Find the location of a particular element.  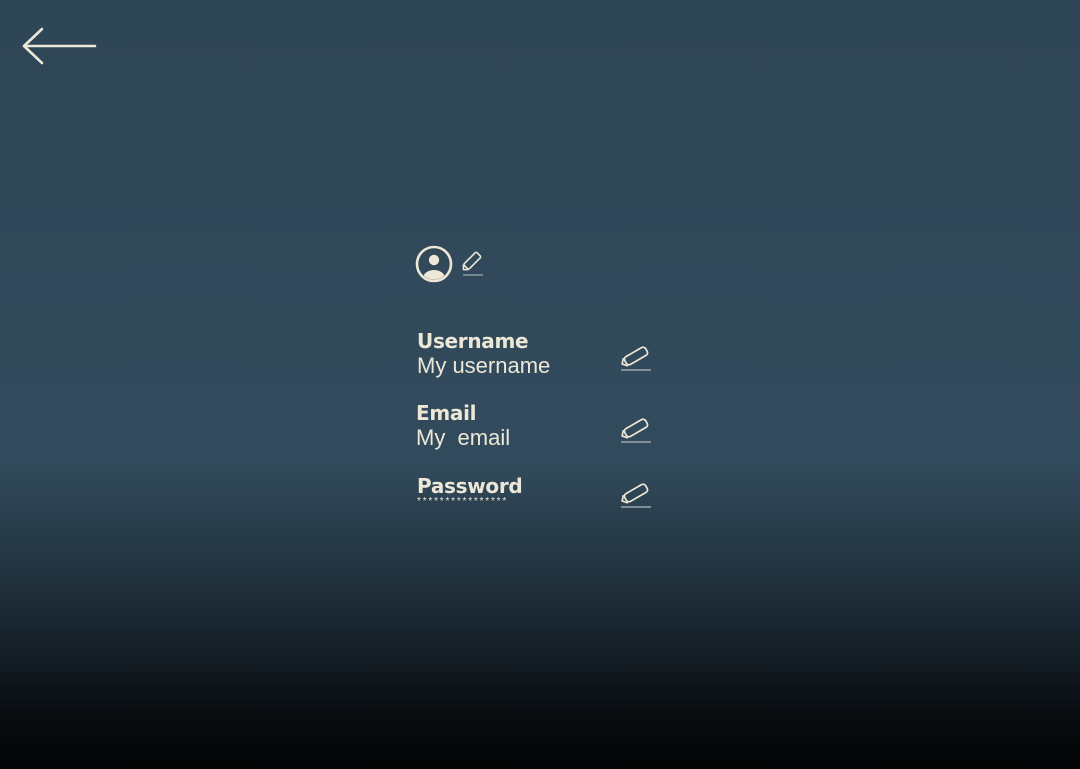

profile-avatar-row is located at coordinates (450, 264).